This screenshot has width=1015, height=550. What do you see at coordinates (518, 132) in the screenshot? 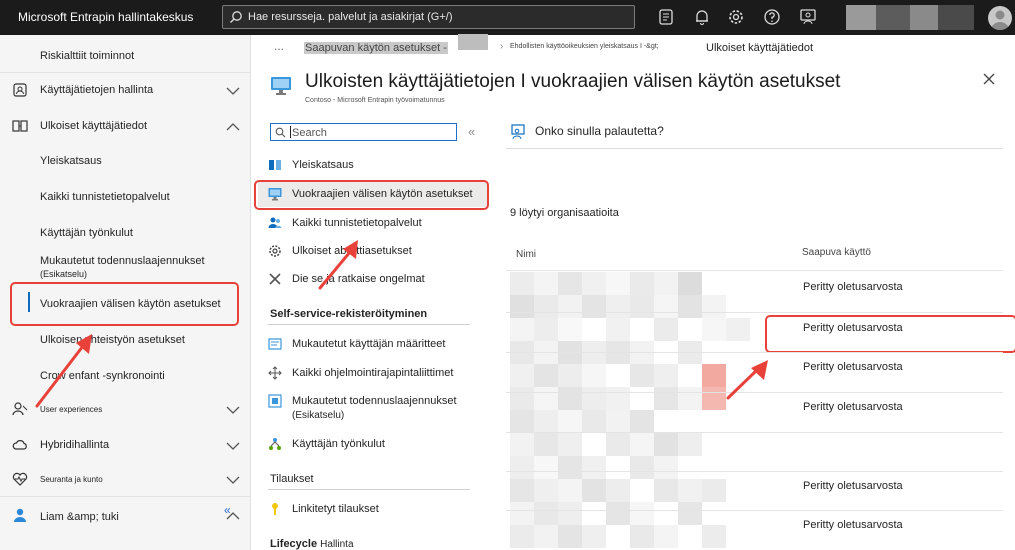
I see `feedback-person-icon` at bounding box center [518, 132].